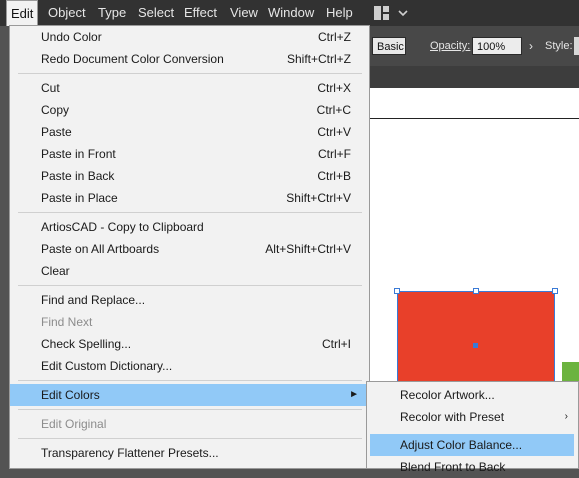 The image size is (579, 478). Describe the element at coordinates (189, 132) in the screenshot. I see `menu-item-paste: Paste Ctrl+V` at that location.